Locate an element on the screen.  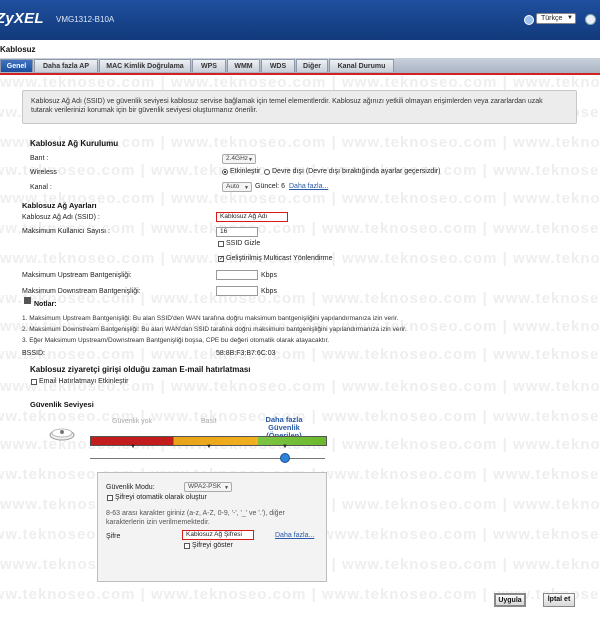
bssid-label: BSSID: is located at coordinates (33, 353).